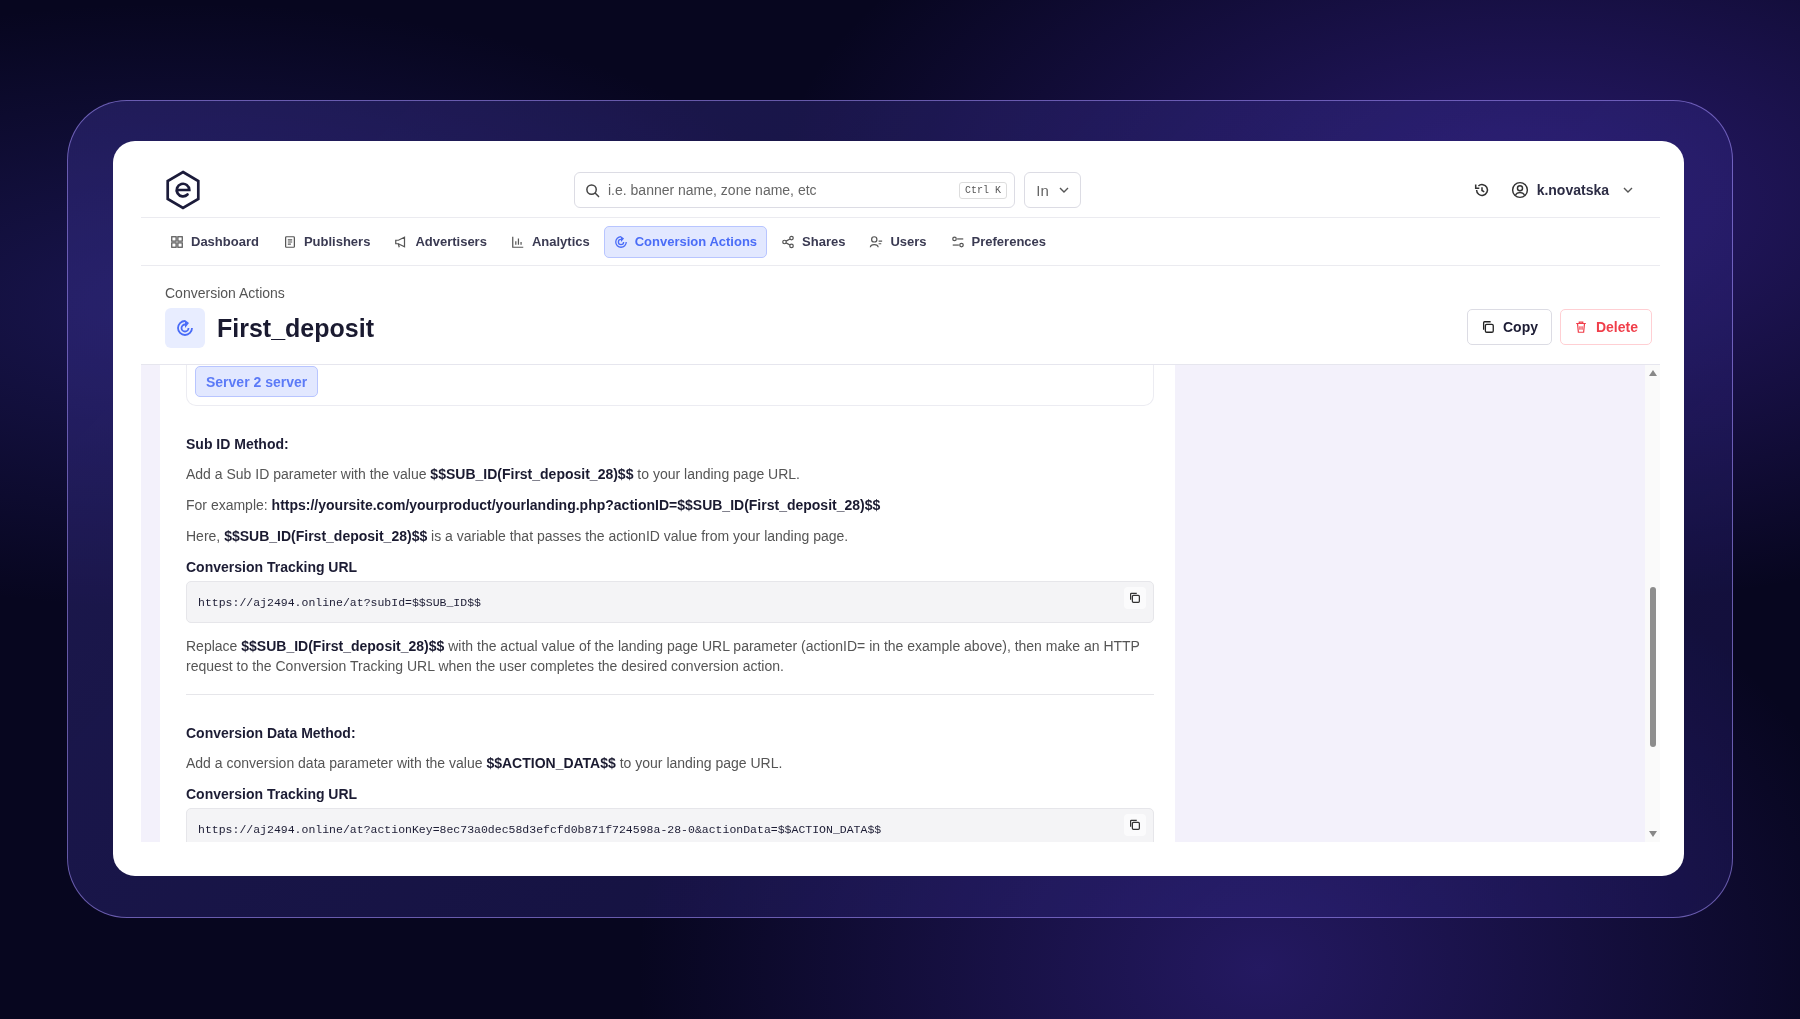  What do you see at coordinates (1519, 190) in the screenshot?
I see `user-avatar-icon` at bounding box center [1519, 190].